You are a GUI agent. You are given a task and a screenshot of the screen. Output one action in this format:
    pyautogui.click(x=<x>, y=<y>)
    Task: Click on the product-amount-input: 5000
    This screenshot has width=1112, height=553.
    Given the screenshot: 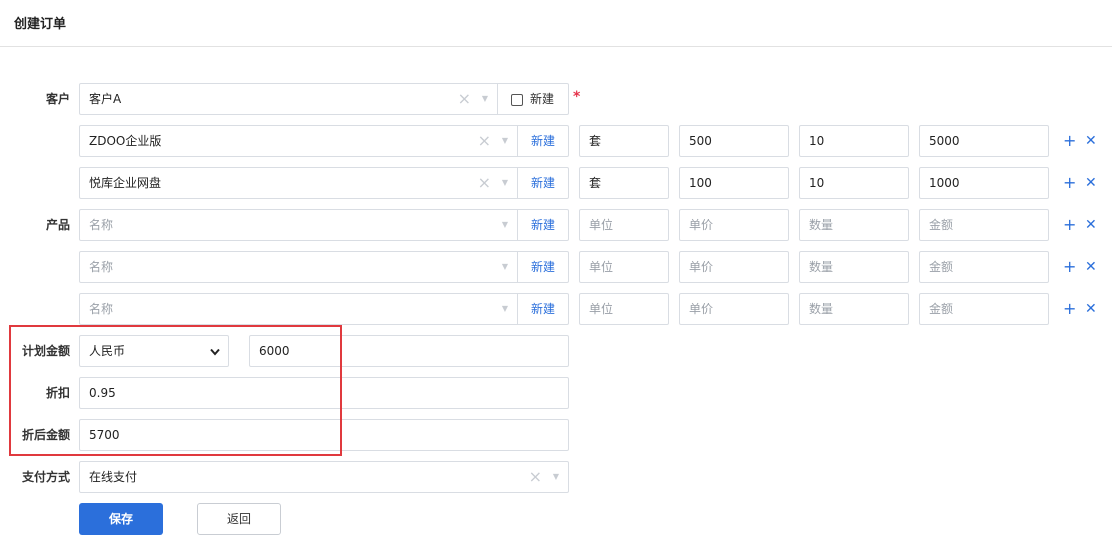 What is the action you would take?
    pyautogui.click(x=984, y=141)
    